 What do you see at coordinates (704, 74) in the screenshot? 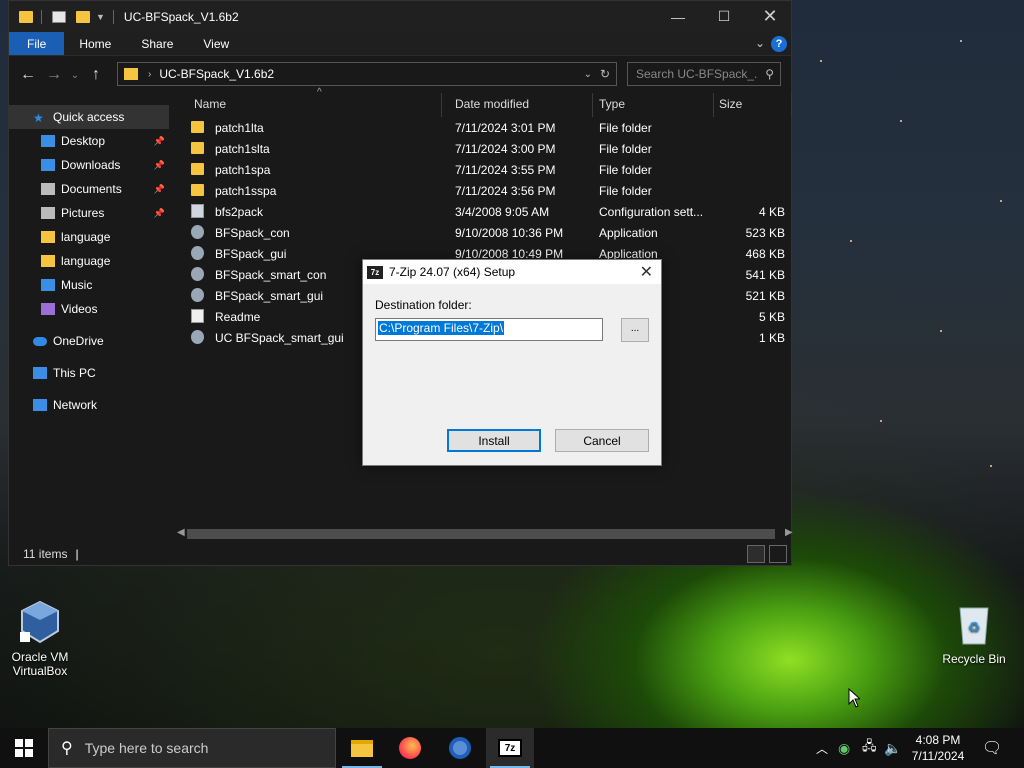
I see `search-input: Search UC-BFSpack_... ⚲` at bounding box center [704, 74].